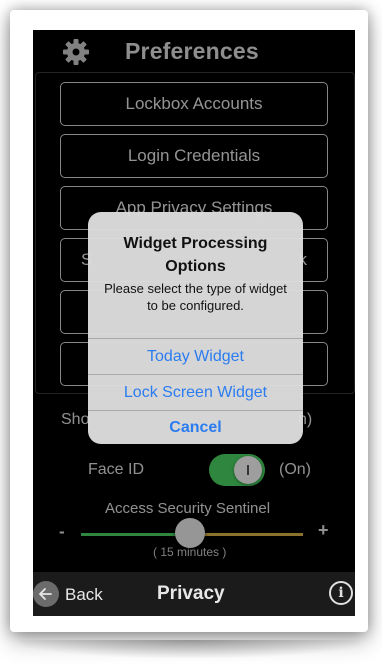  Describe the element at coordinates (195, 392) in the screenshot. I see `lock-screen-widget-button: Lock Screen Widget` at that location.